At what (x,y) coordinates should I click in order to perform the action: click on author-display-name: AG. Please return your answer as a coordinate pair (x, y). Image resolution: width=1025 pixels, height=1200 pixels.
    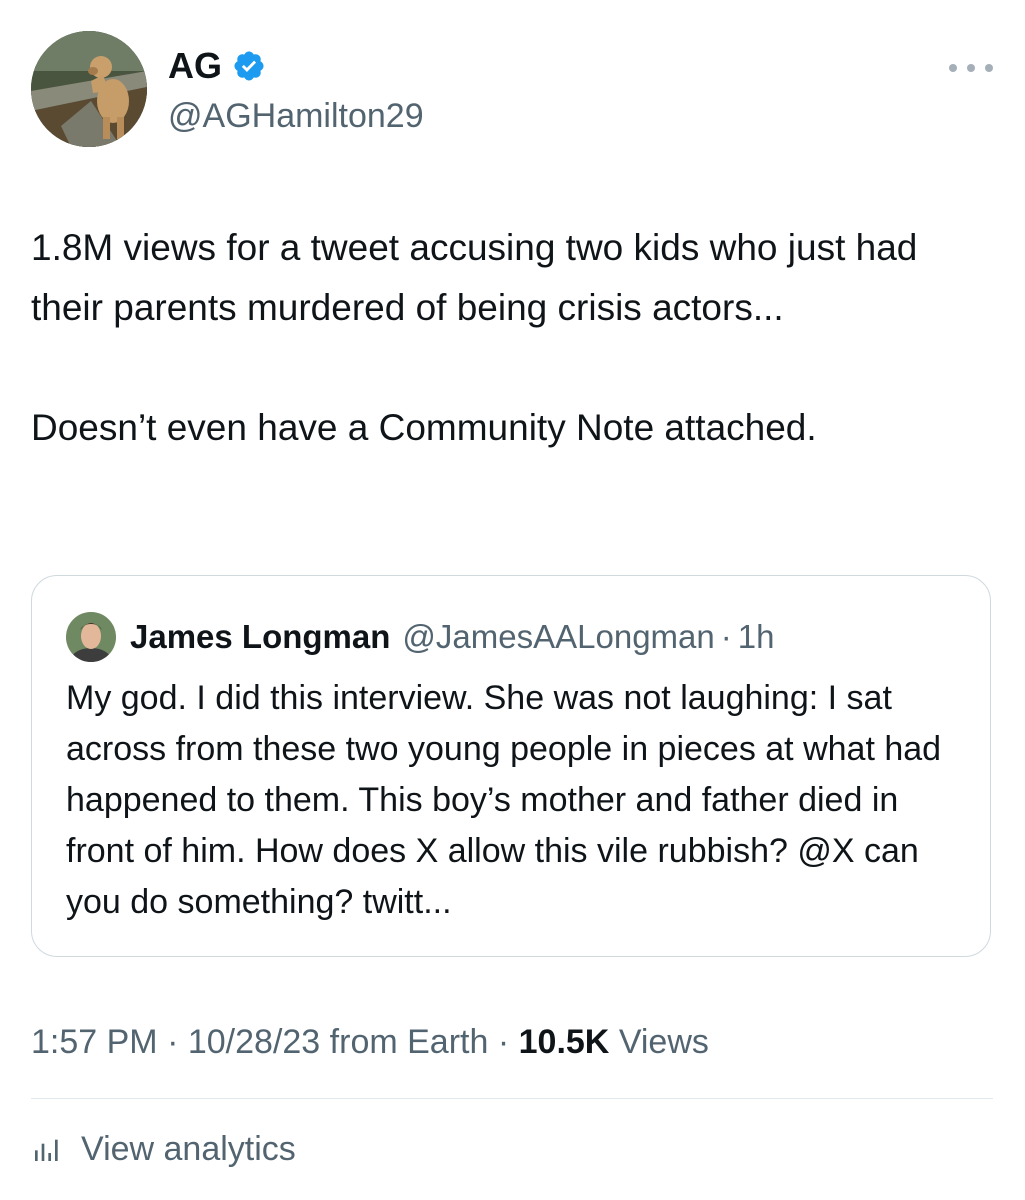
    Looking at the image, I should click on (195, 66).